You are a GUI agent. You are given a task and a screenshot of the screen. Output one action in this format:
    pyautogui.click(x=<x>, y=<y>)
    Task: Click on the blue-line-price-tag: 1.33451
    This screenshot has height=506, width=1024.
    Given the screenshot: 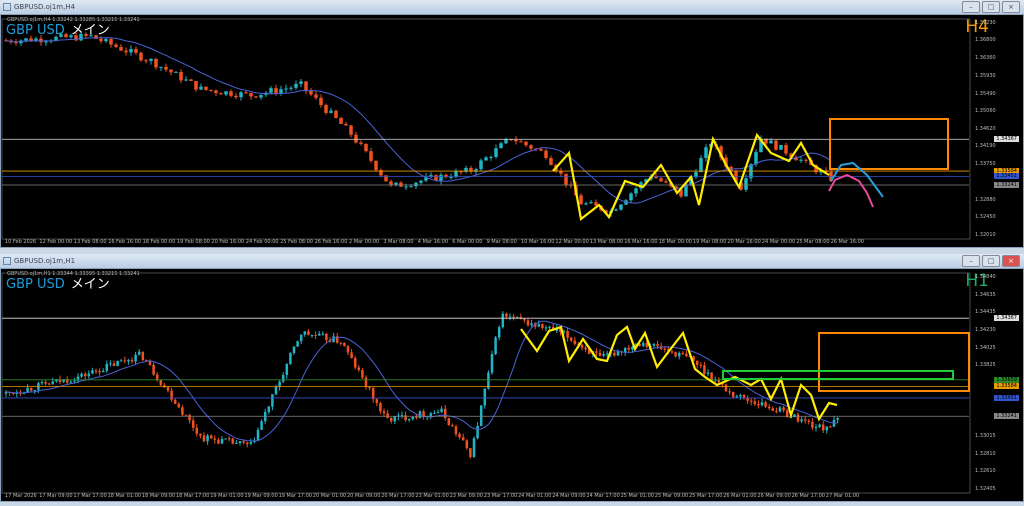 What is the action you would take?
    pyautogui.click(x=1006, y=397)
    